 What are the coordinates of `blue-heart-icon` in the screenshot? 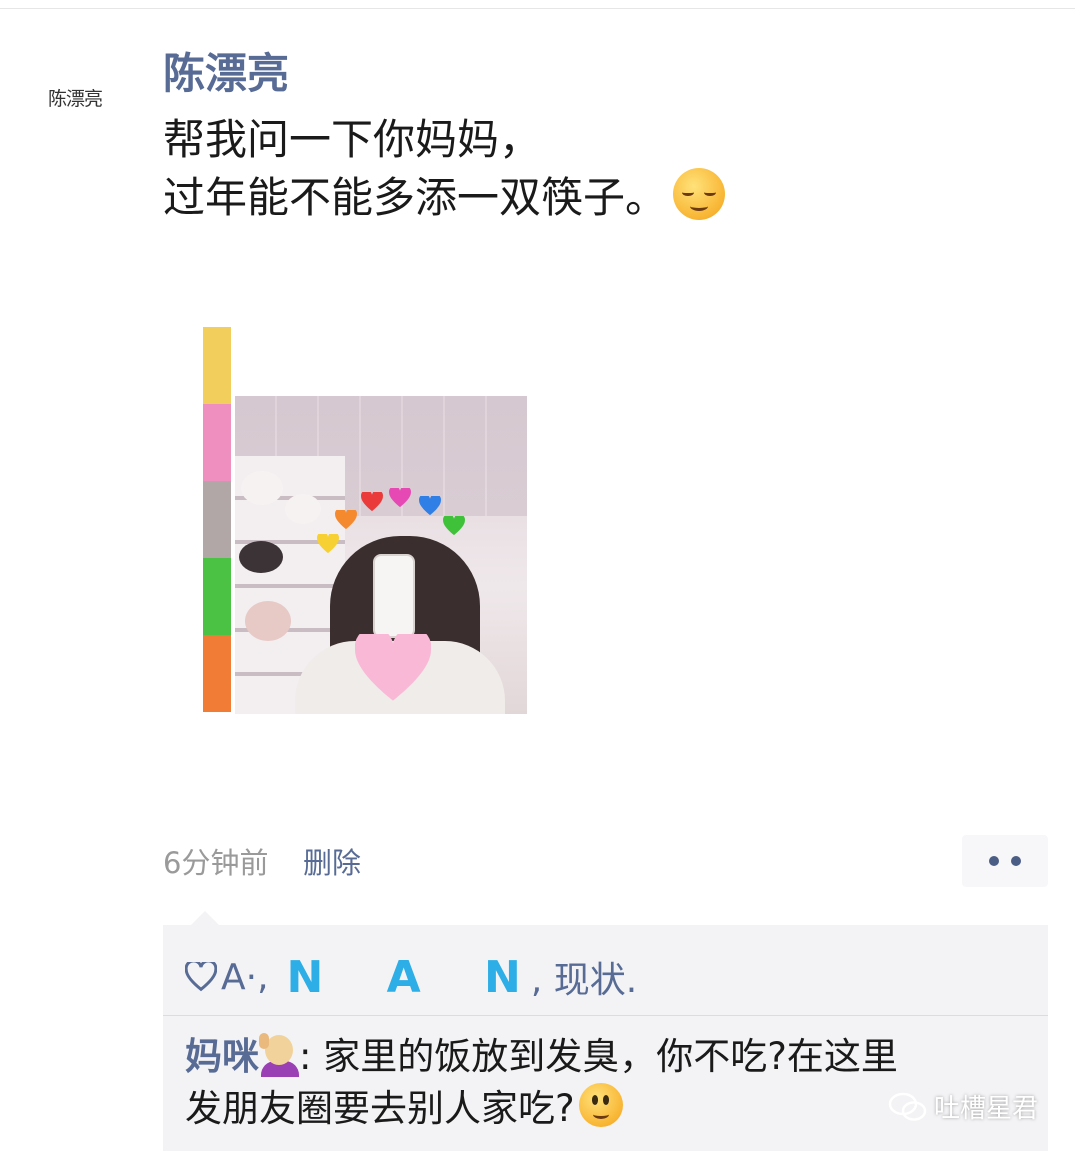 It's located at (430, 506).